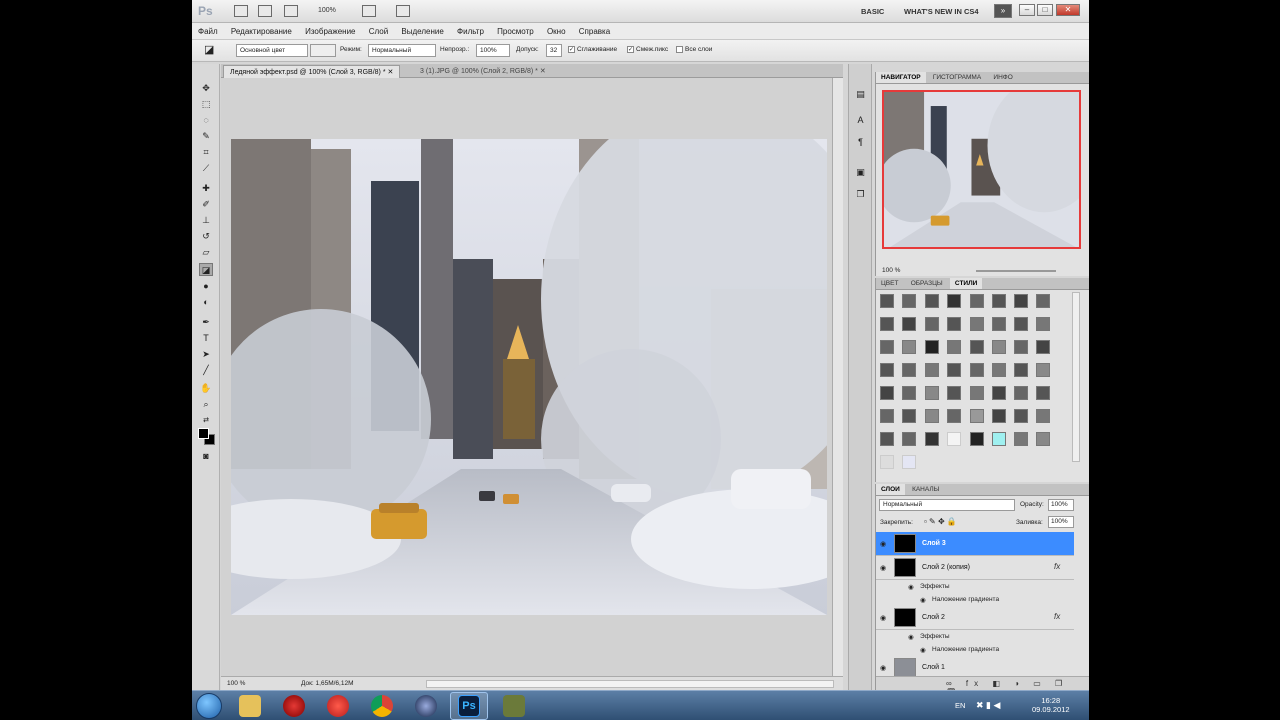  I want to click on blur-tool-icon: ●, so click(206, 286).